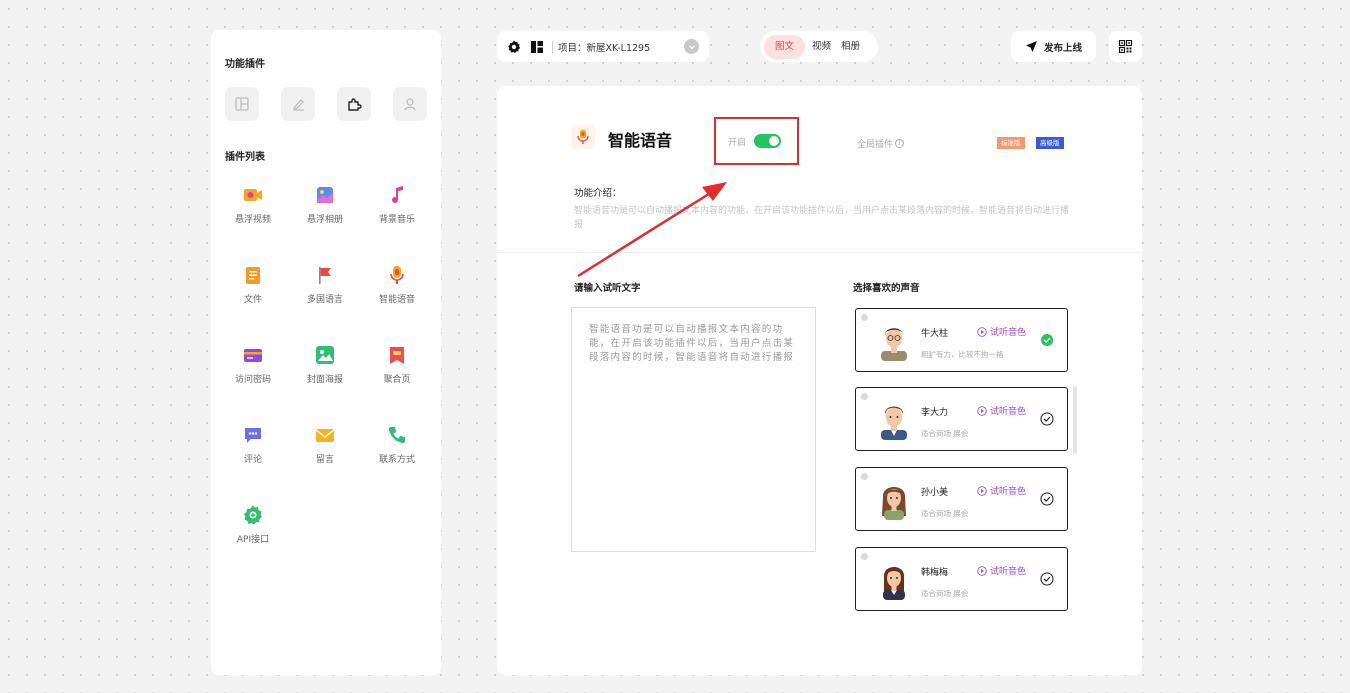 This screenshot has width=1350, height=693. Describe the element at coordinates (935, 413) in the screenshot. I see `voice-name: 李大力` at that location.